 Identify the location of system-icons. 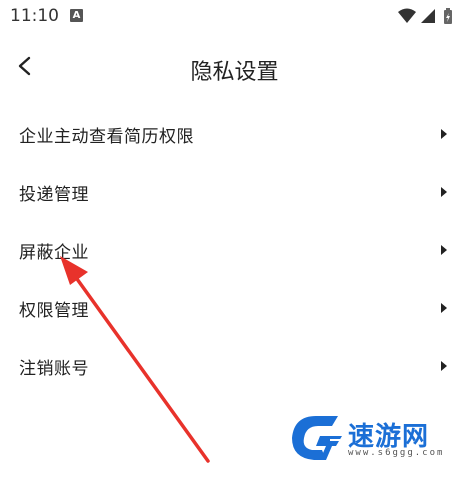
(428, 16).